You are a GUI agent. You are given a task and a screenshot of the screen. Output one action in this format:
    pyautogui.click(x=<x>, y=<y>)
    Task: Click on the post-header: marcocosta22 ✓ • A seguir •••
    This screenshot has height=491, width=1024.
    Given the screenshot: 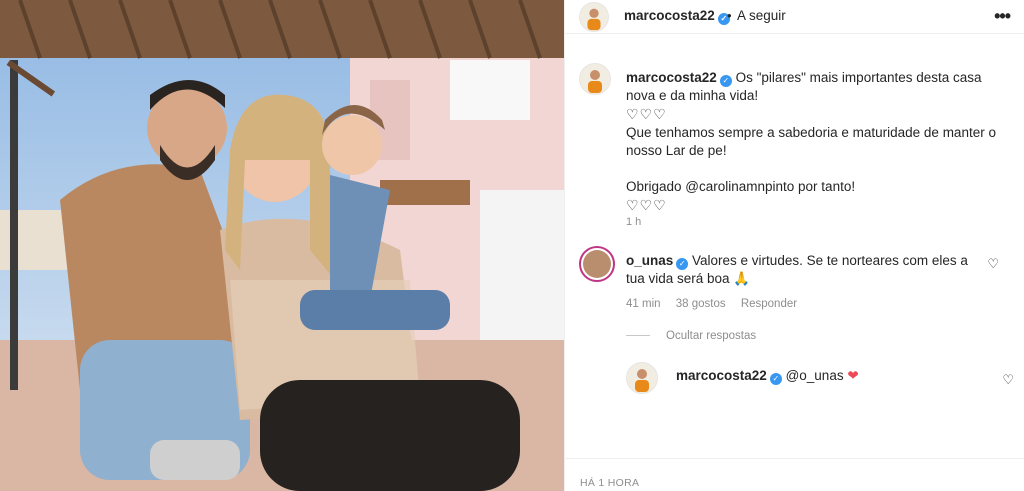 What is the action you would take?
    pyautogui.click(x=794, y=17)
    